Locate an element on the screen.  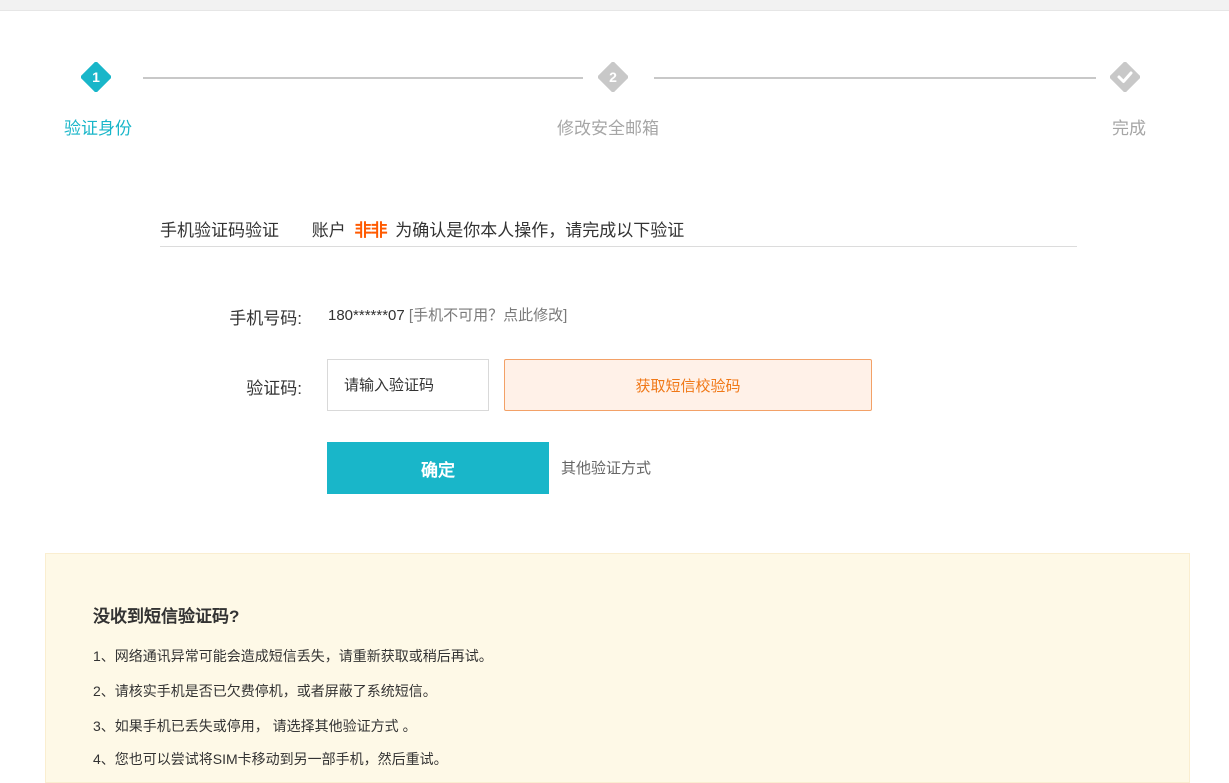
step-1-number: 1 is located at coordinates (96, 77).